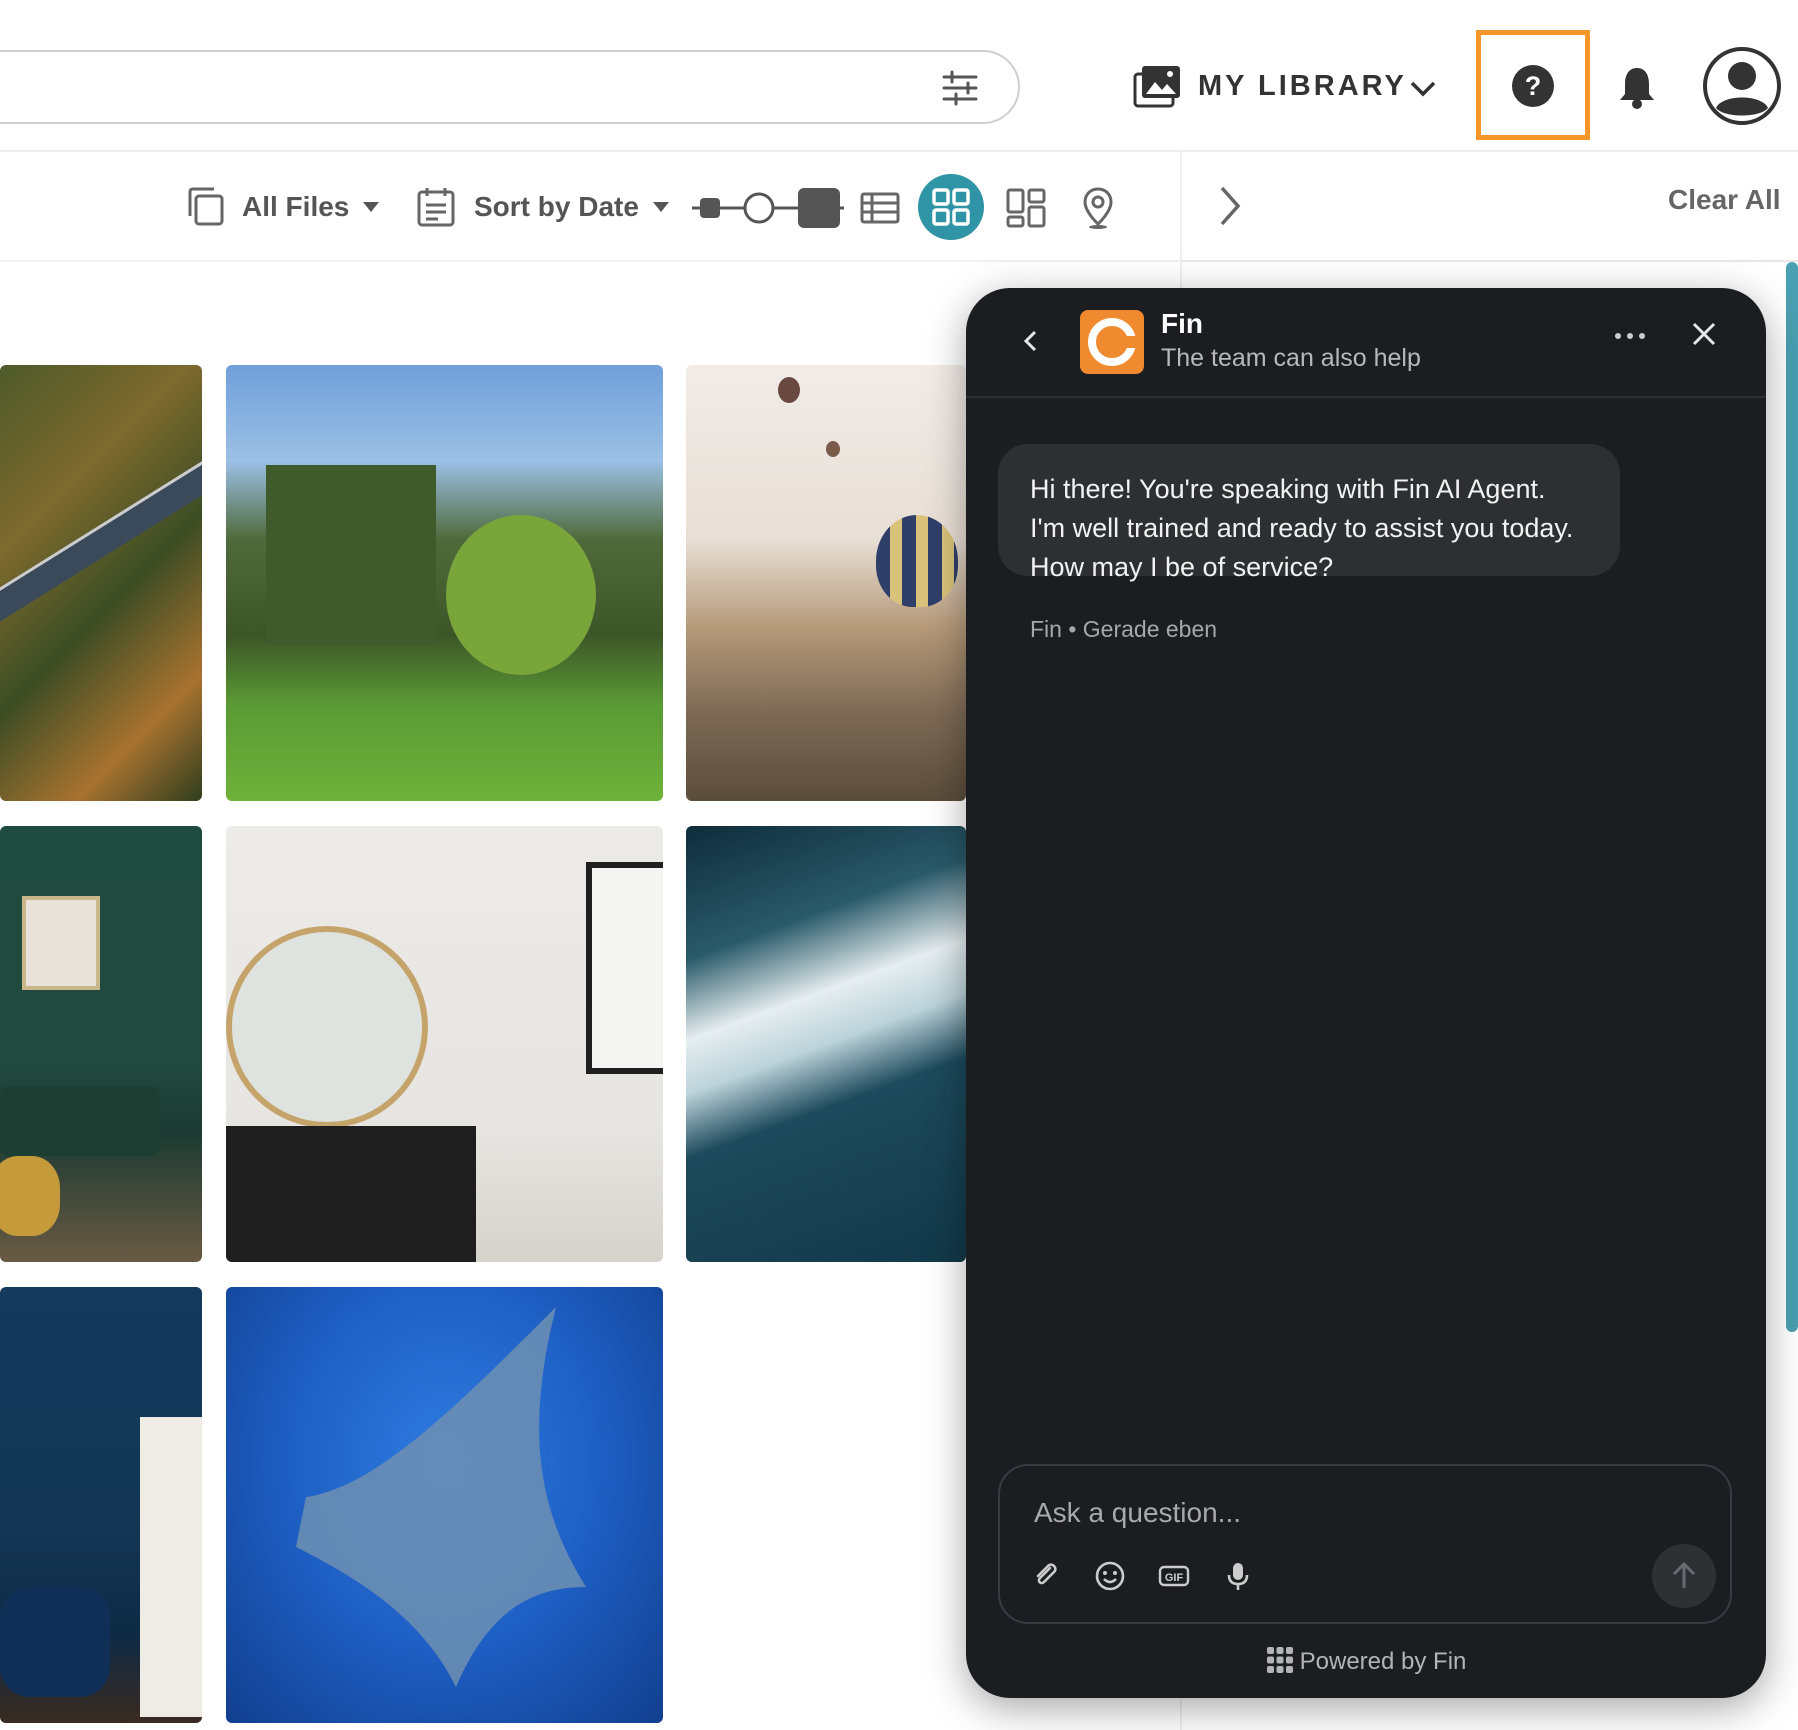 This screenshot has width=1798, height=1730. Describe the element at coordinates (1630, 336) in the screenshot. I see `more-options-icon` at that location.